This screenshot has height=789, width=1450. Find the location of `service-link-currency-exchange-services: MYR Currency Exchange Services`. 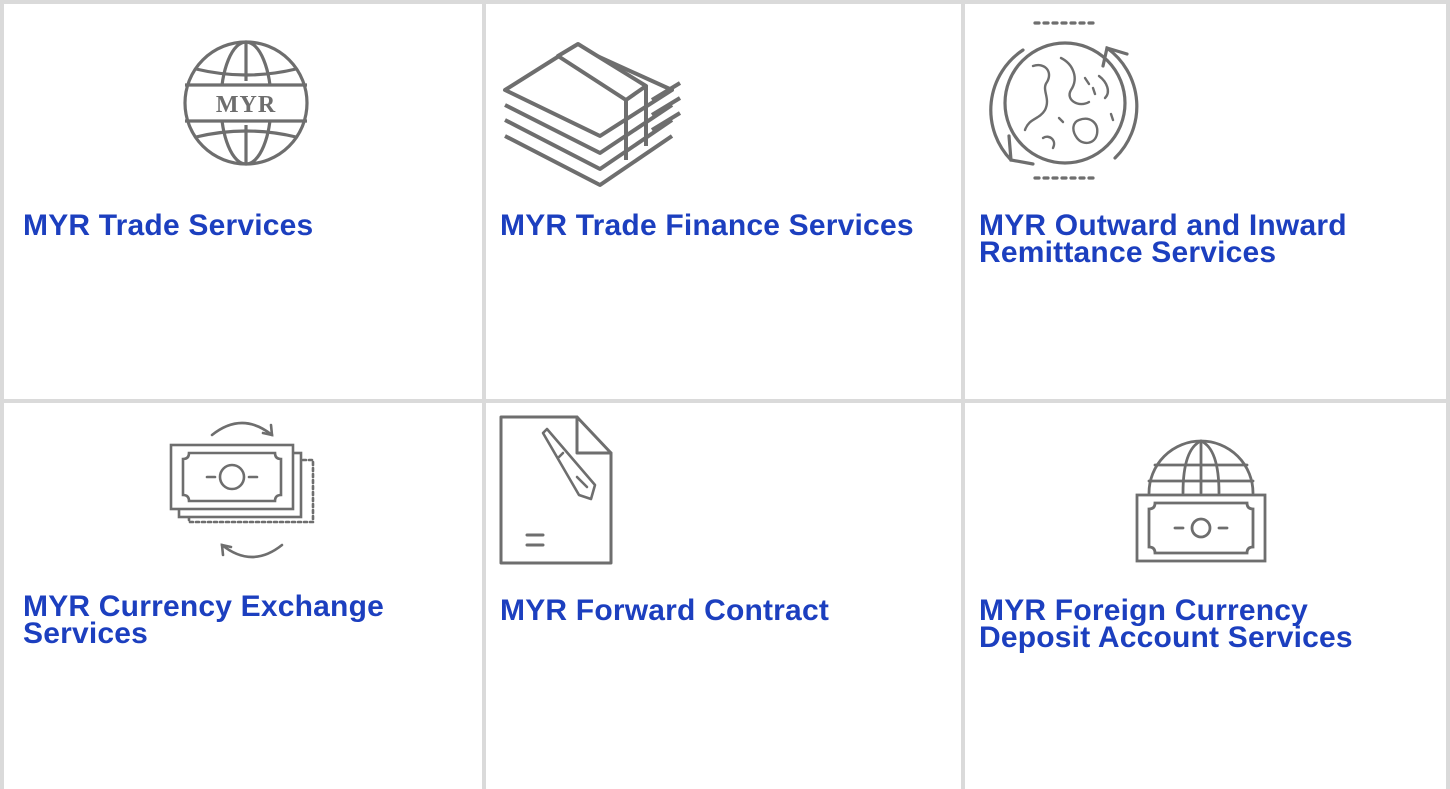

service-link-currency-exchange-services: MYR Currency Exchange Services is located at coordinates (203, 620).